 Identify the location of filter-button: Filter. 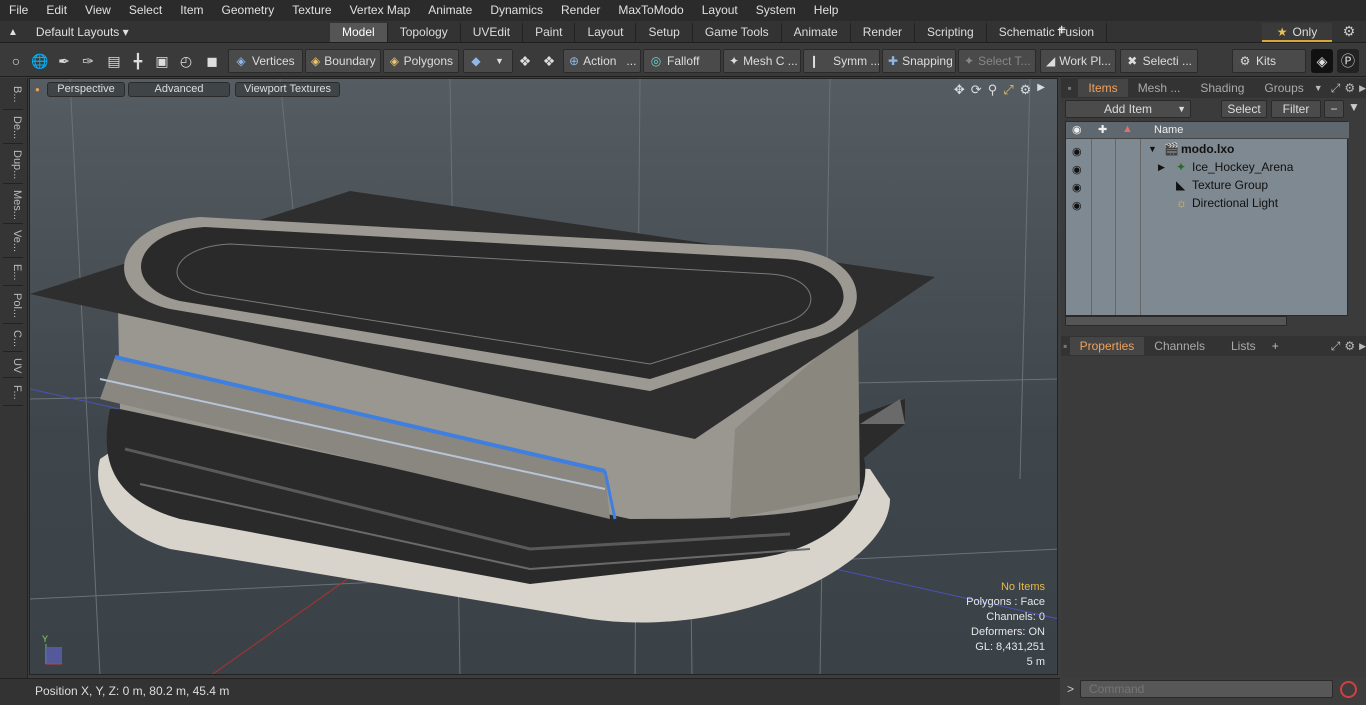
(1296, 109).